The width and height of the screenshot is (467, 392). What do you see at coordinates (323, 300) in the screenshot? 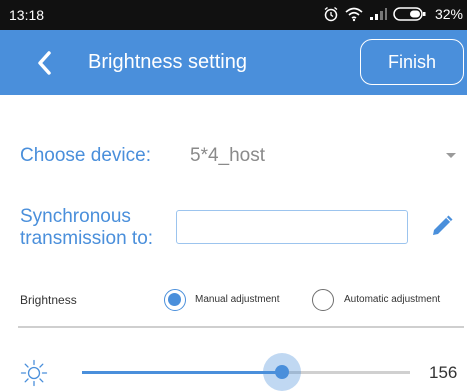
I see `automatic-adjustment-radio` at bounding box center [323, 300].